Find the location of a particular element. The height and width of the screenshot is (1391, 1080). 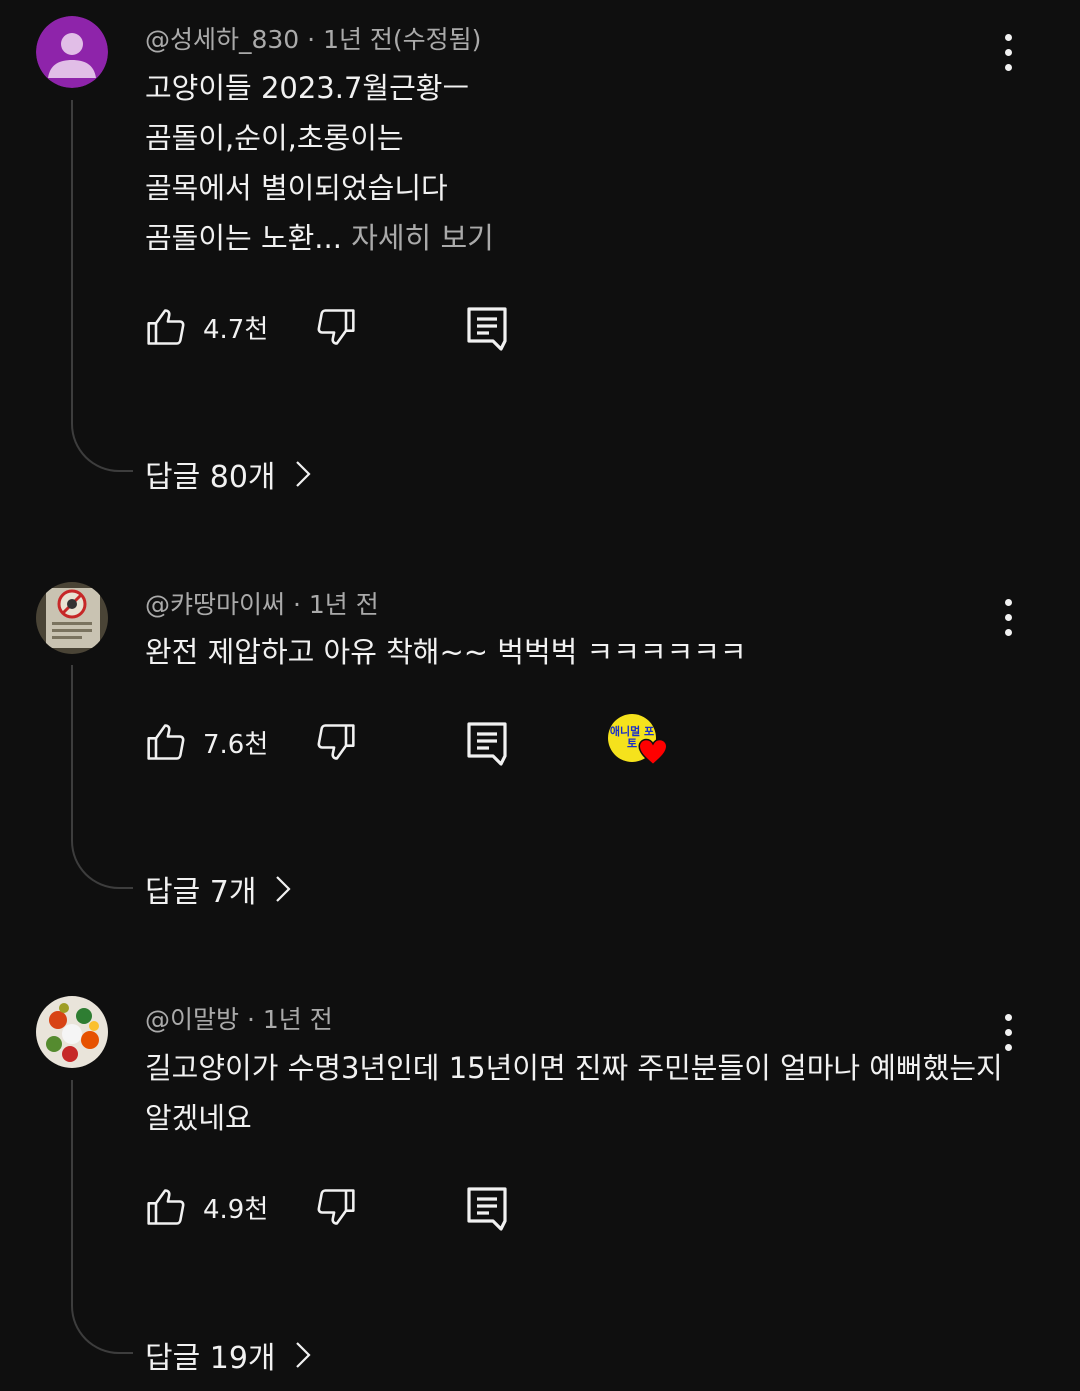

comment-meta: @캬땅마이써 · 1년 전 is located at coordinates (262, 604).